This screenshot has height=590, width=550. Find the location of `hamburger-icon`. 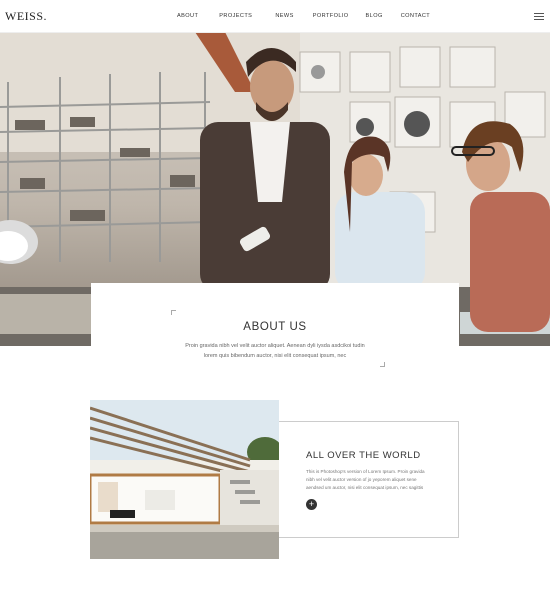

hamburger-icon is located at coordinates (539, 16).